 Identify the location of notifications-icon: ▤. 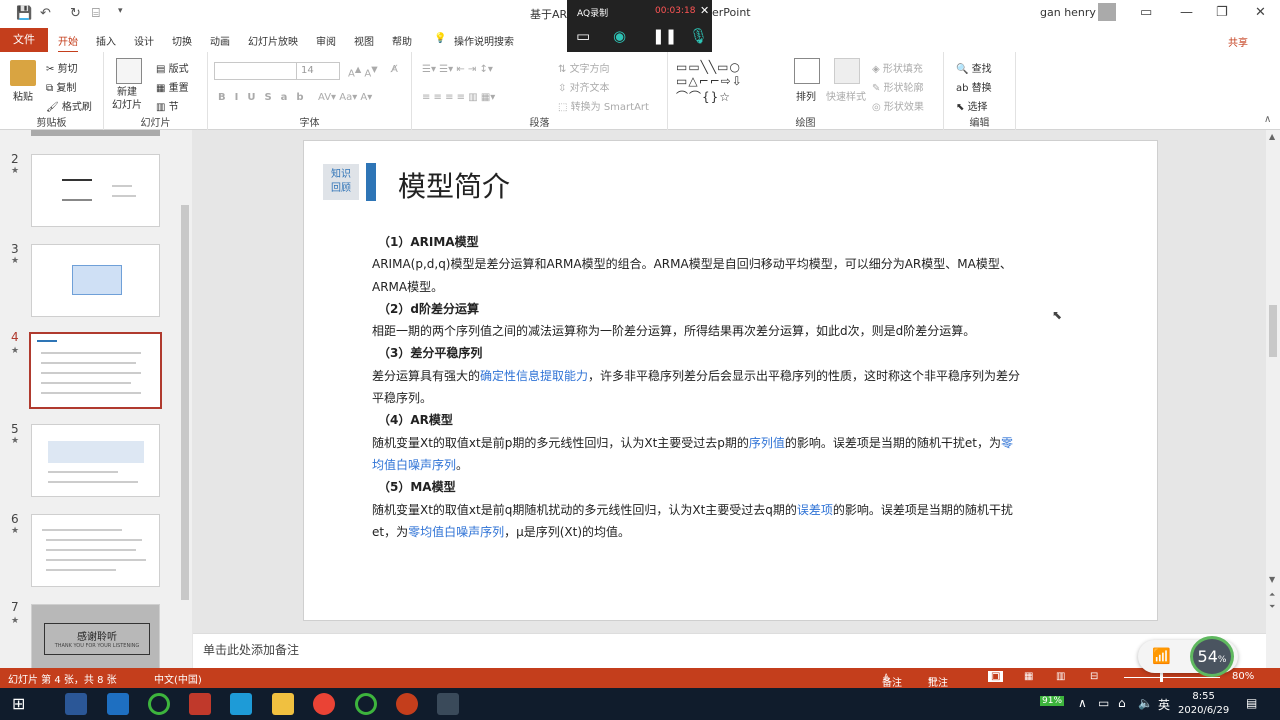
(1251, 703).